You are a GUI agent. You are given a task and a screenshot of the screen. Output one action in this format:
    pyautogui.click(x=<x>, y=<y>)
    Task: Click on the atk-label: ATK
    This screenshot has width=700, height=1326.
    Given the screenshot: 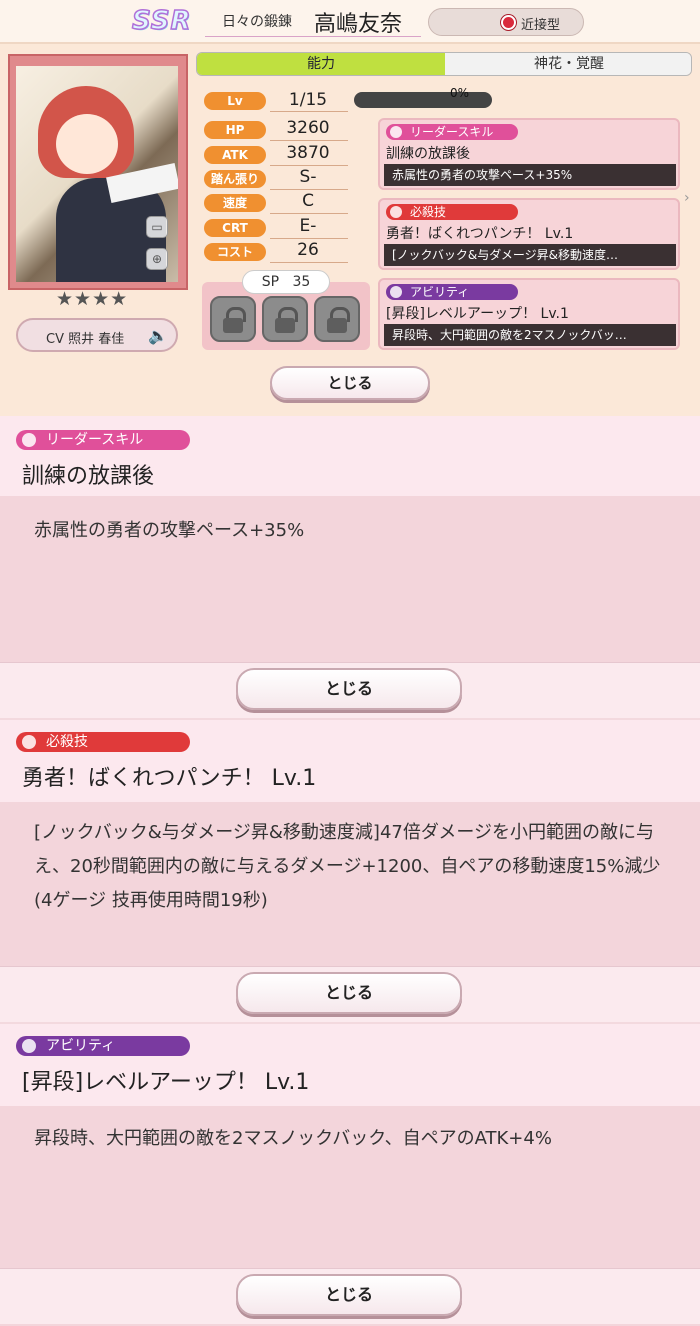 What is the action you would take?
    pyautogui.click(x=235, y=155)
    